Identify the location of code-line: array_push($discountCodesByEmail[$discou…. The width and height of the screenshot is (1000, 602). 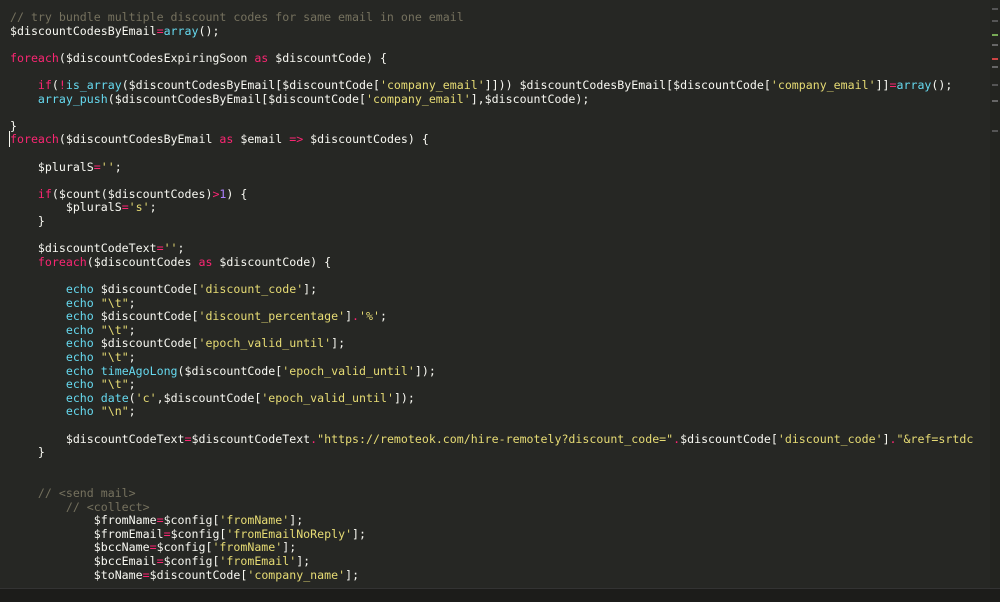
(299, 99).